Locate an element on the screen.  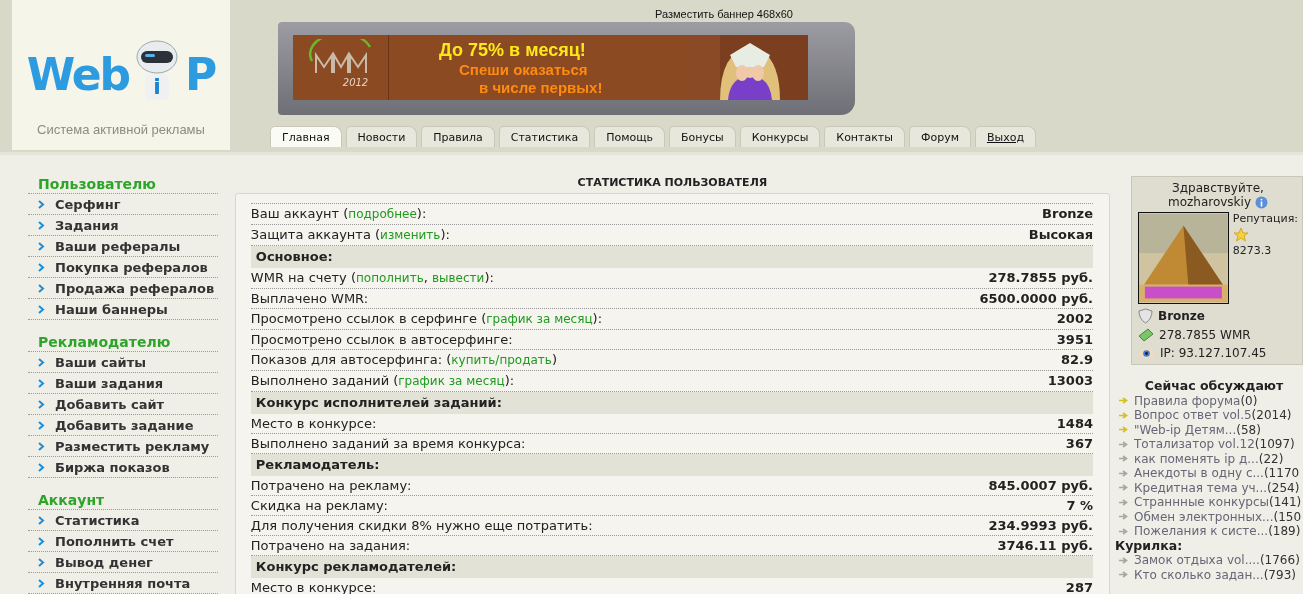
stat-label: Скидка на рекламу: is located at coordinates (319, 506).